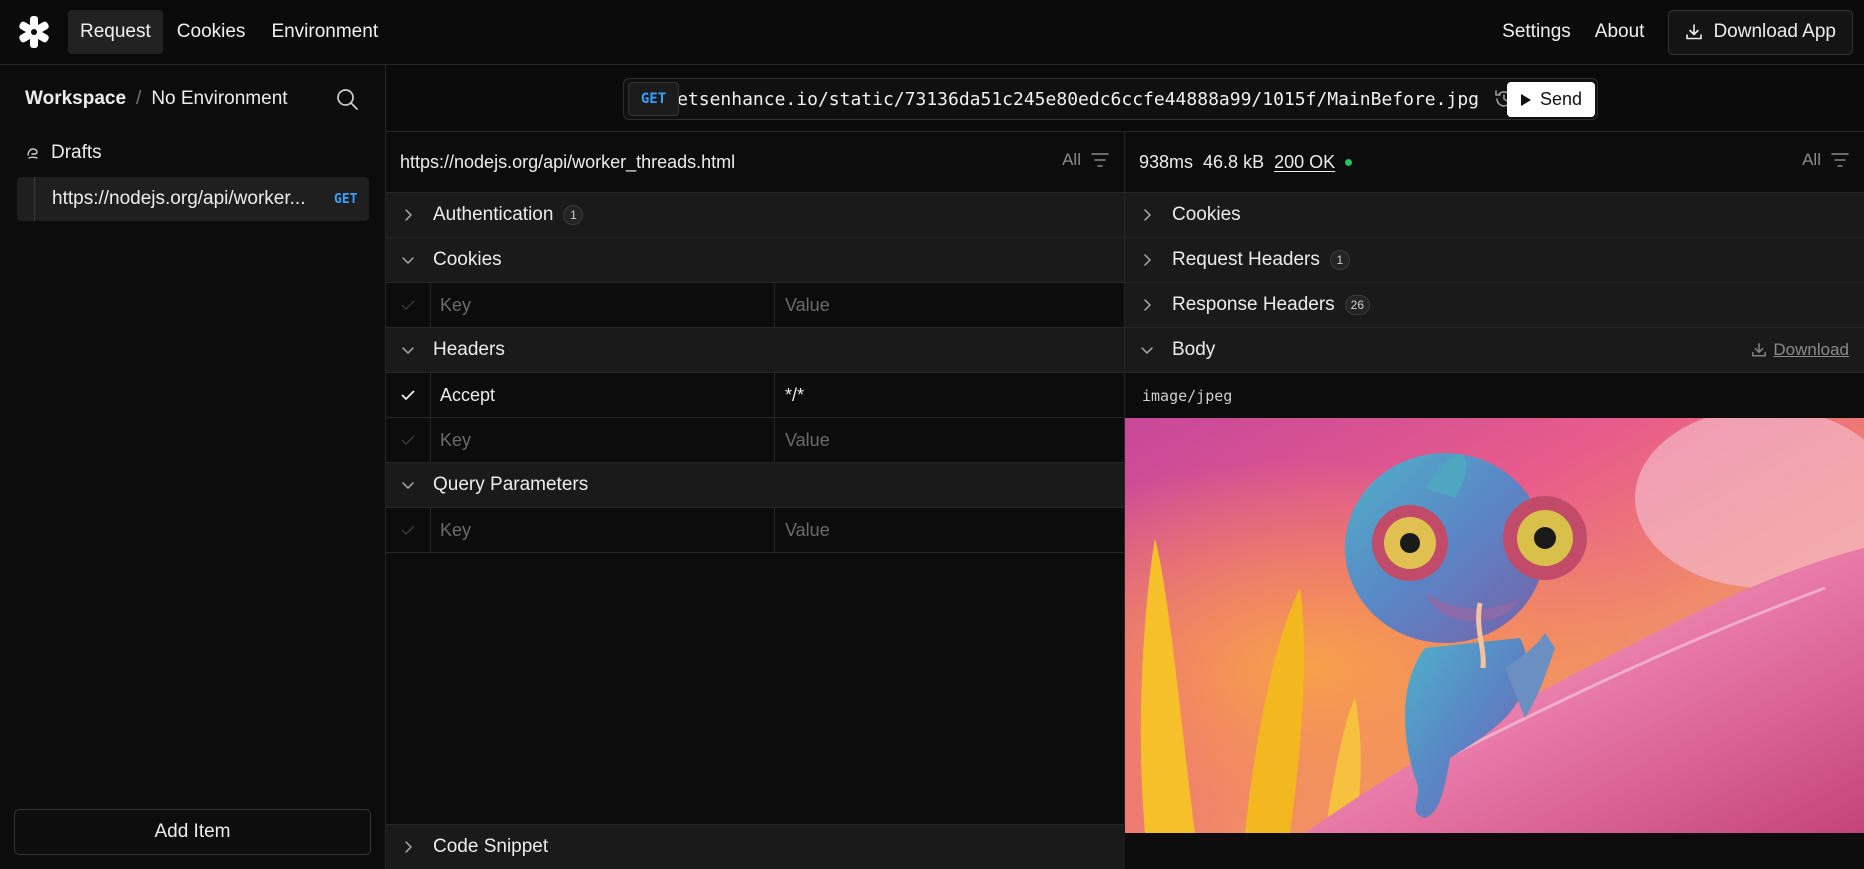 The image size is (1864, 869). Describe the element at coordinates (1825, 160) in the screenshot. I see `response-filter: All` at that location.